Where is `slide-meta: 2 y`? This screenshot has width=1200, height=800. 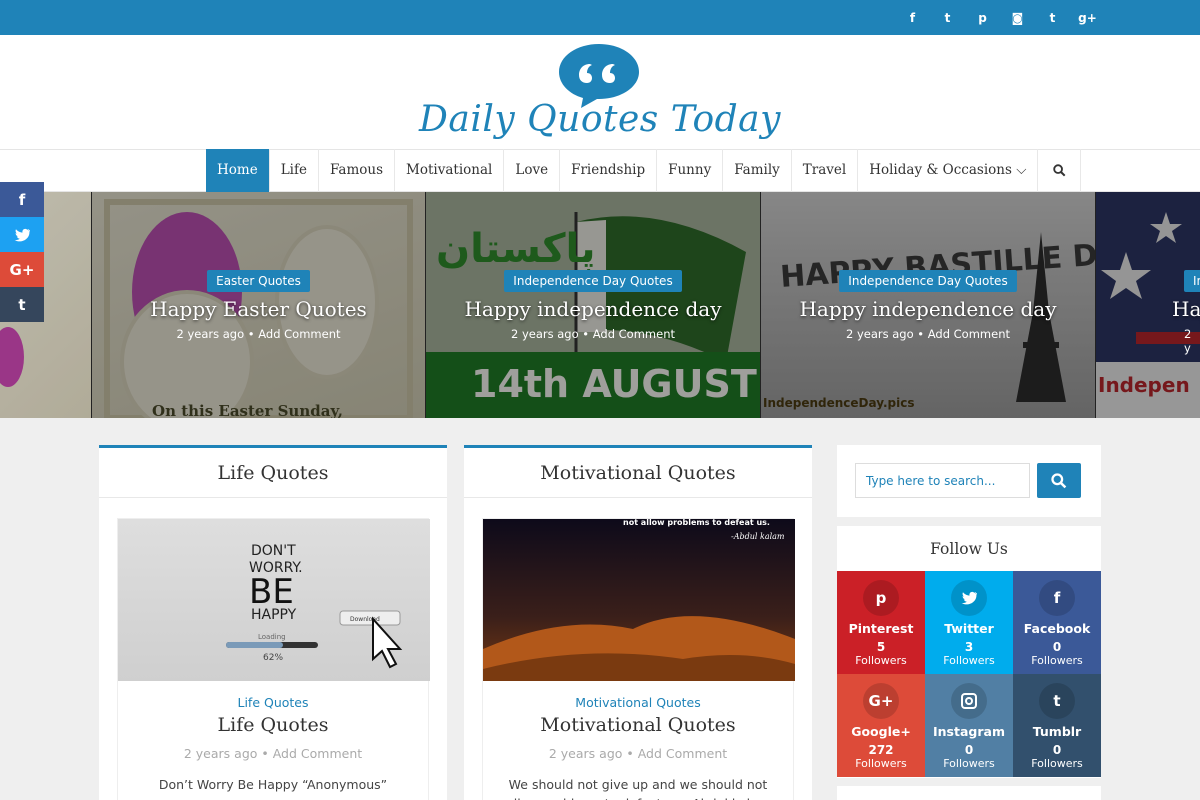 slide-meta: 2 y is located at coordinates (1188, 341).